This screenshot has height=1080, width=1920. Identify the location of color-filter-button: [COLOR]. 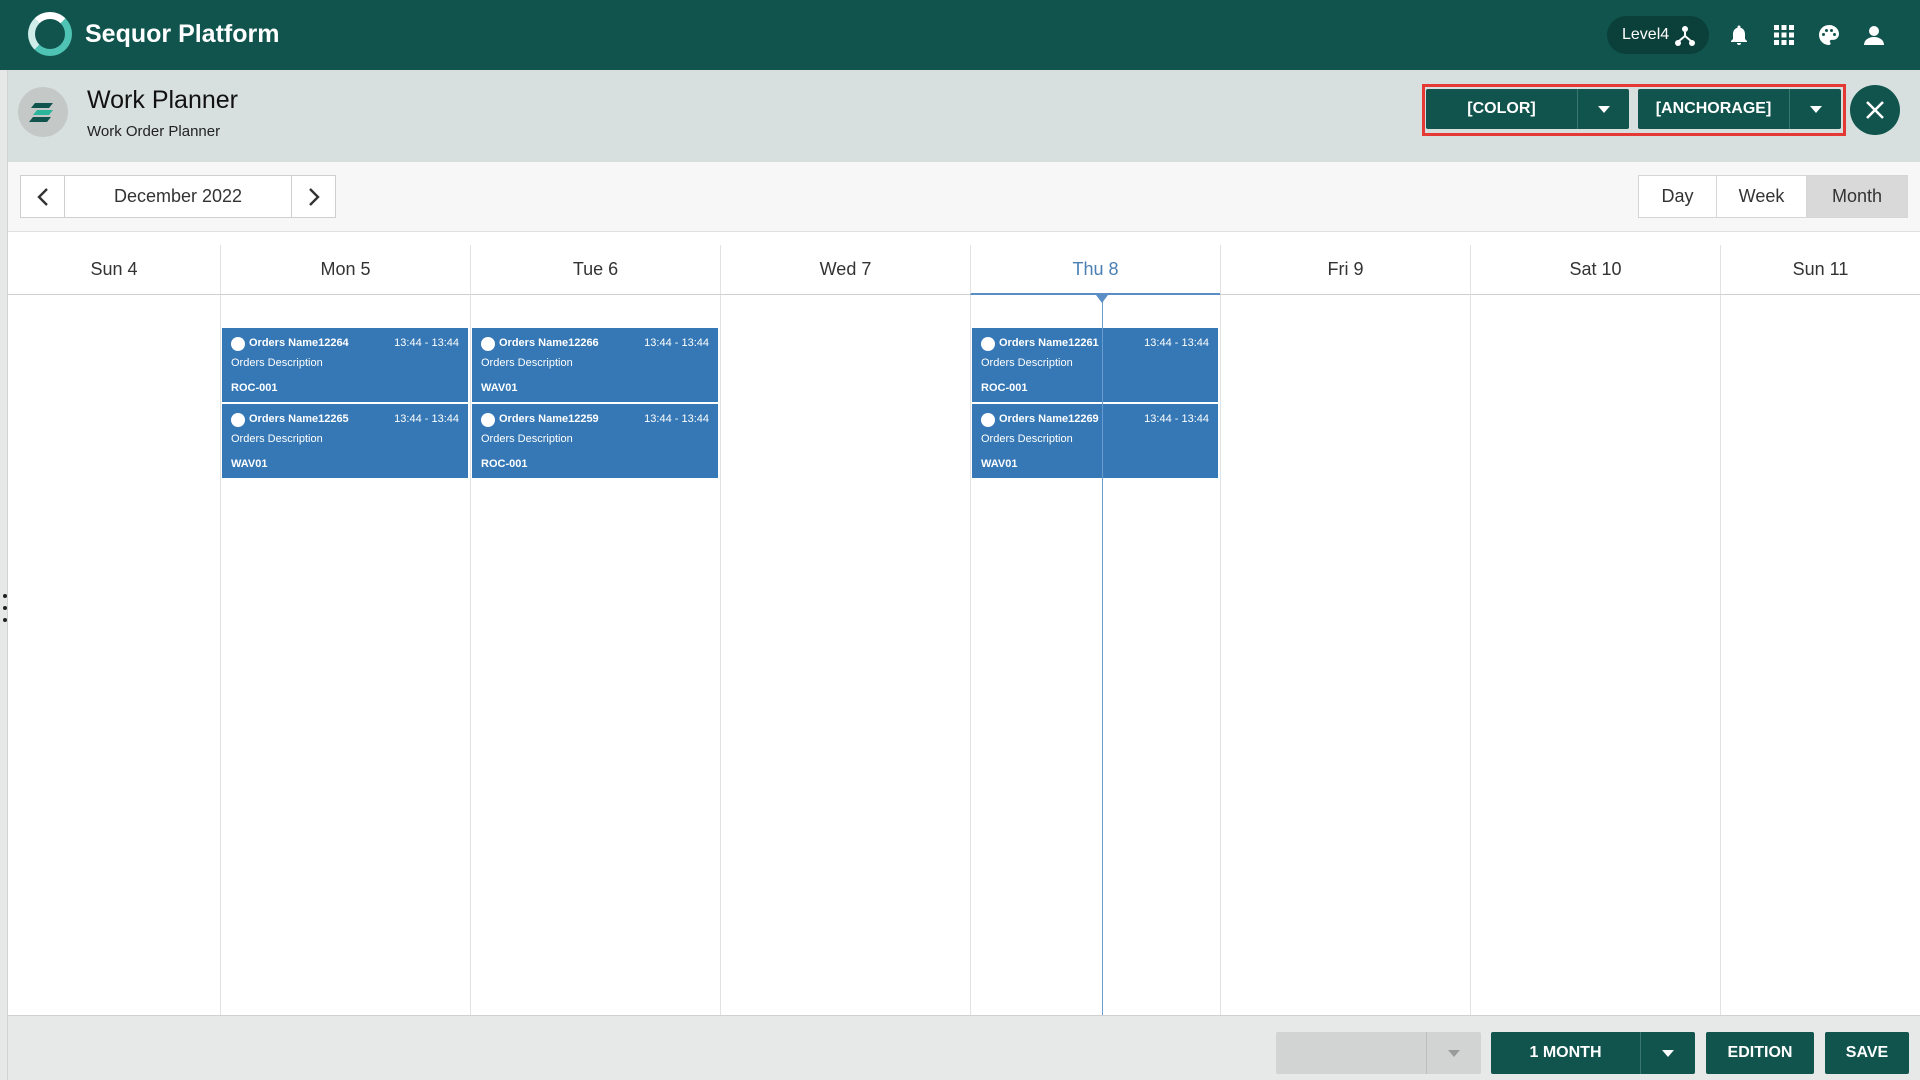
(1527, 109).